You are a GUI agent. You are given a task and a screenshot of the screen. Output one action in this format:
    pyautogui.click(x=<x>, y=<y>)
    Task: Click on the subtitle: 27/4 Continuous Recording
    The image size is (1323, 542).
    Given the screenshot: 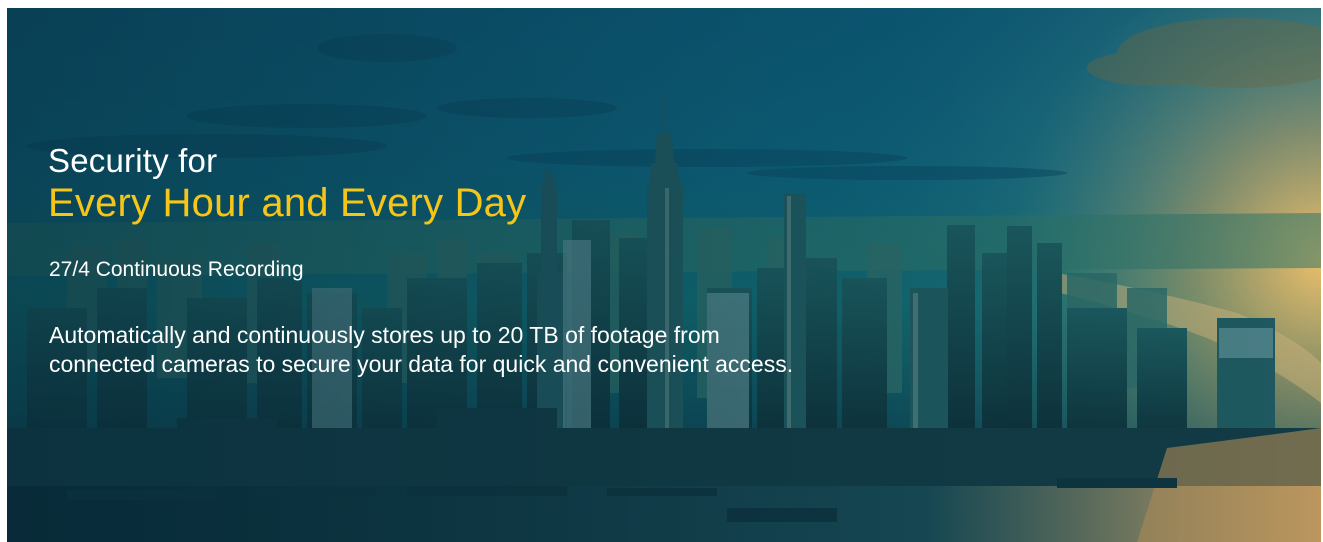 What is the action you would take?
    pyautogui.click(x=176, y=269)
    